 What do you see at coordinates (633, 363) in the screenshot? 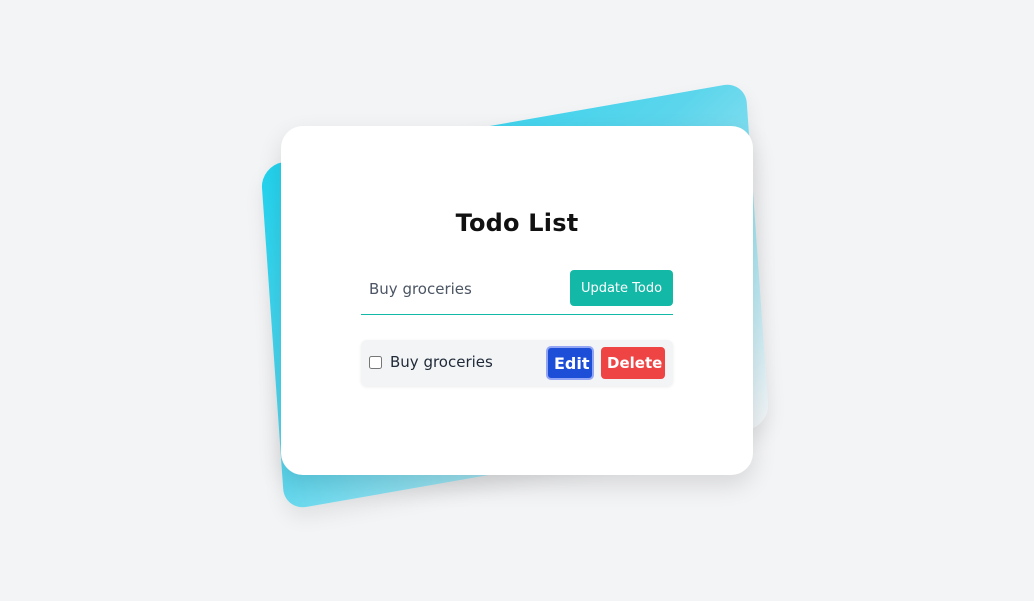
I see `delete-button: Delete` at bounding box center [633, 363].